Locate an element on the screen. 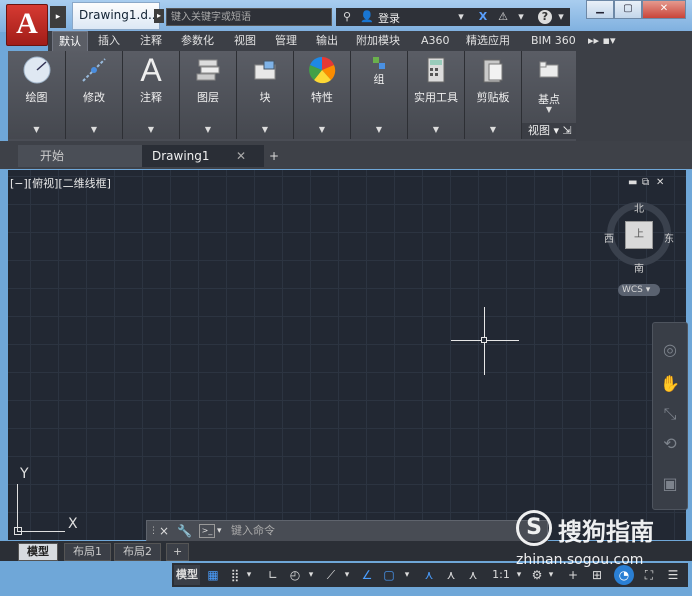  ortho-icon: ∟ is located at coordinates (273, 575).